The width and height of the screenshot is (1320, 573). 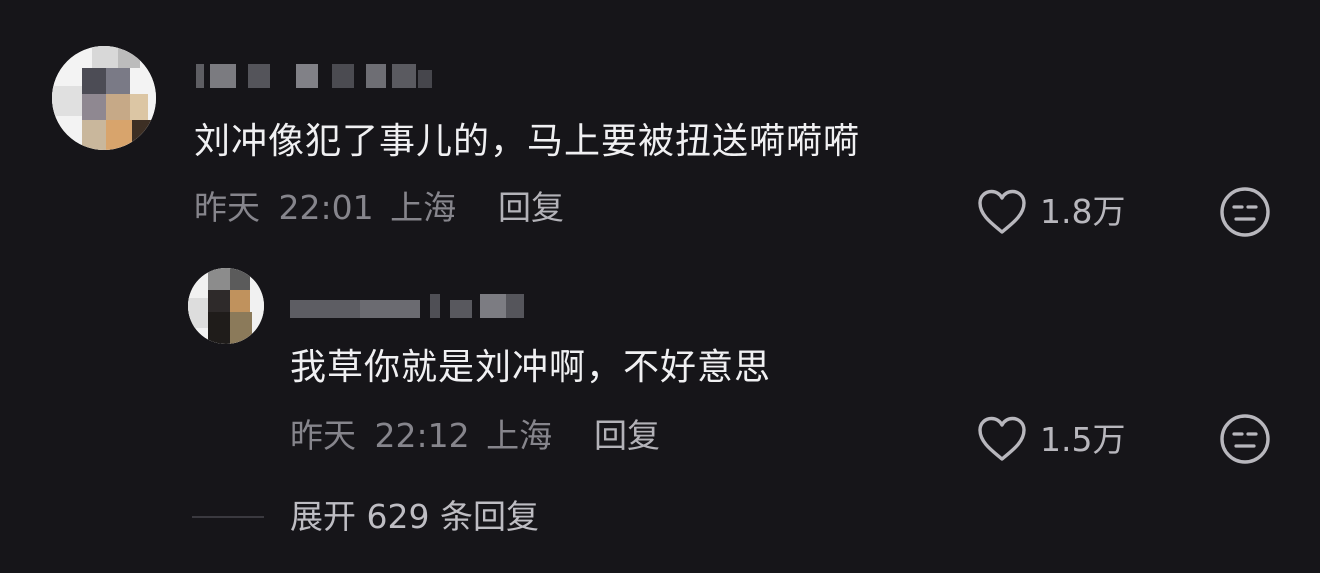 What do you see at coordinates (414, 517) in the screenshot?
I see `expand-replies-button: 展开 629 条回复` at bounding box center [414, 517].